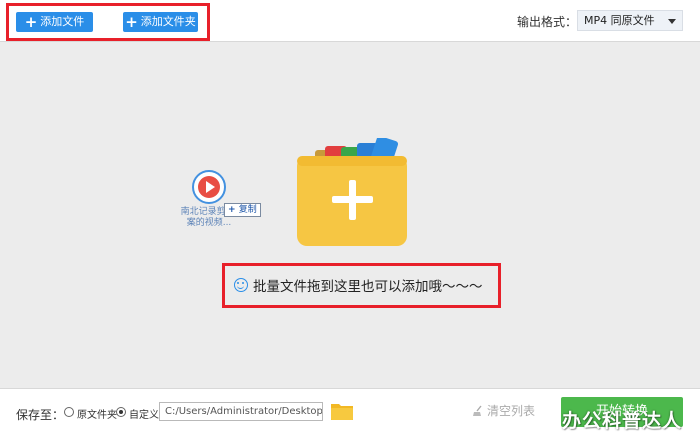  Describe the element at coordinates (477, 410) in the screenshot. I see `broom-icon` at that location.